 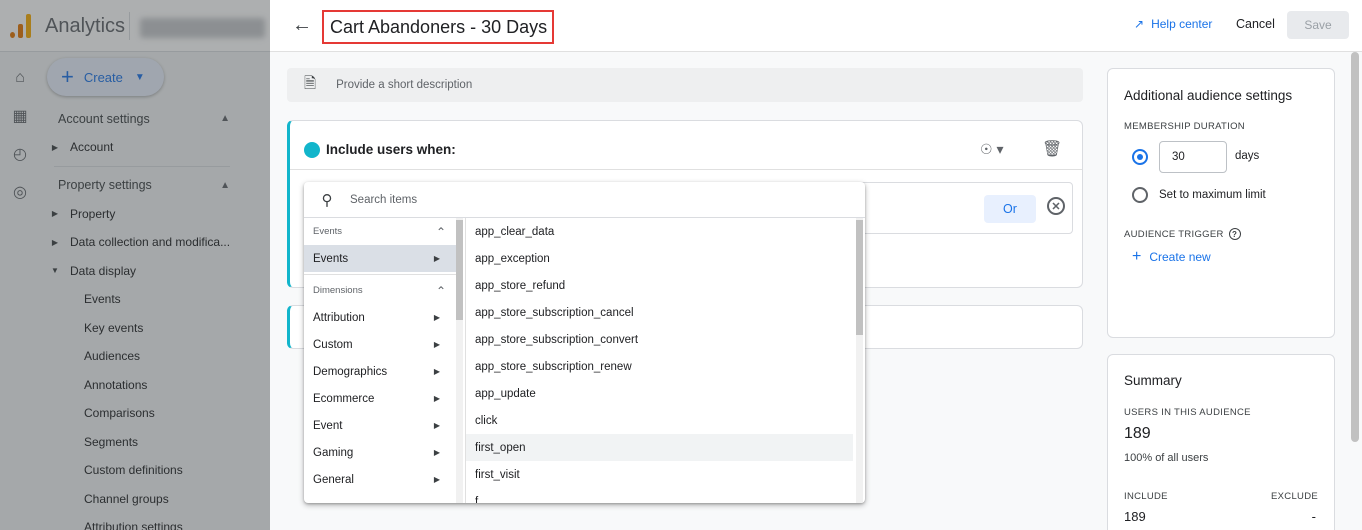 What do you see at coordinates (1137, 256) in the screenshot?
I see `plus-icon: +` at bounding box center [1137, 256].